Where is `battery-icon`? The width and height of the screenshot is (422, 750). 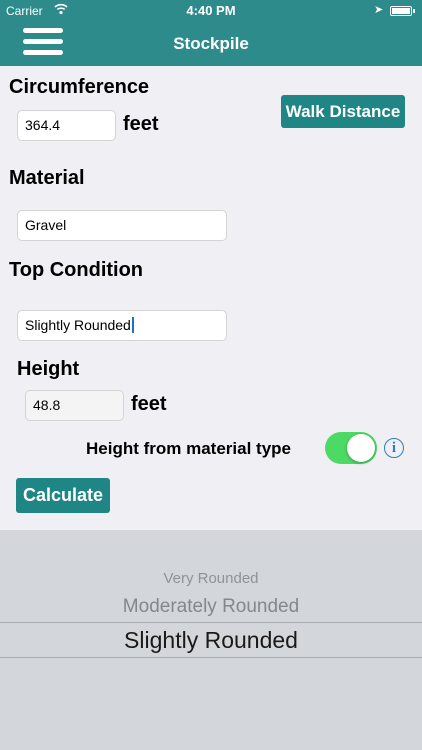
battery-icon is located at coordinates (402, 11).